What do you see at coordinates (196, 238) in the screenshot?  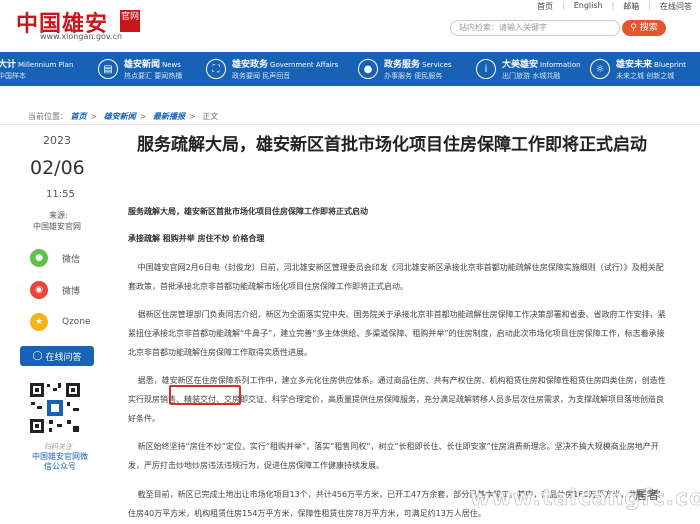 I see `article-subhead: 承接疏解 租购并举 房住不炒 价格合理` at bounding box center [196, 238].